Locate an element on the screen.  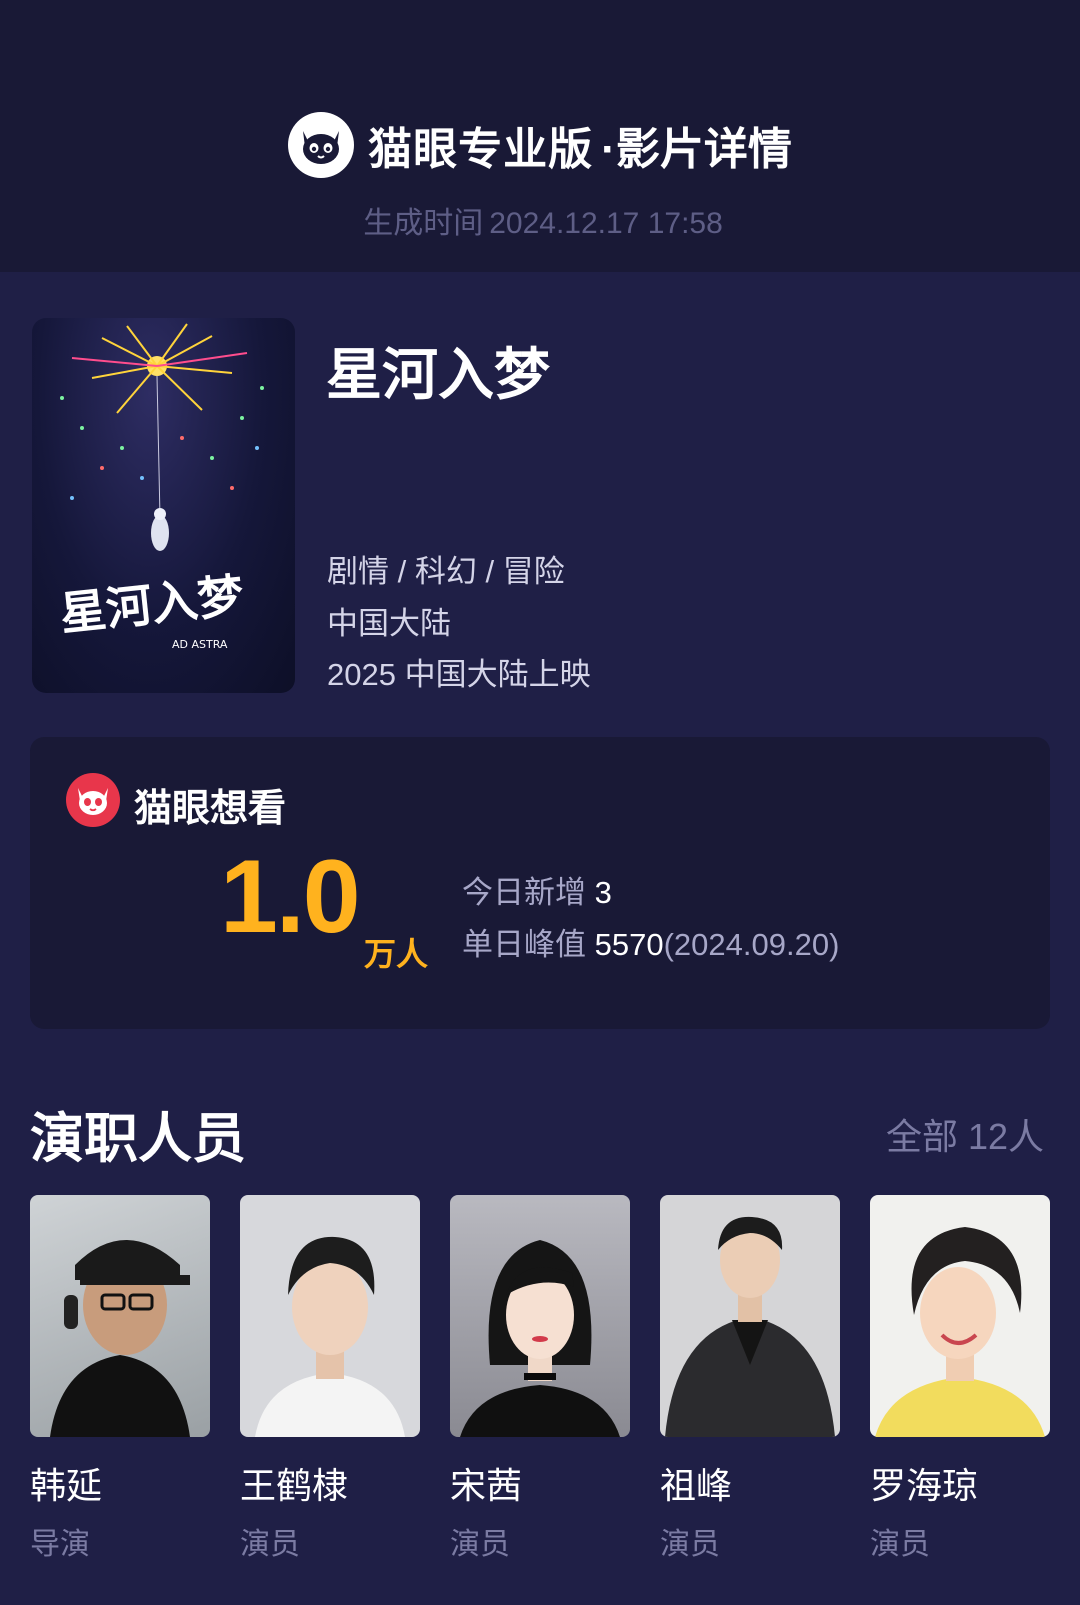
cast-card: 王鹤棣 演员 is located at coordinates (330, 1379).